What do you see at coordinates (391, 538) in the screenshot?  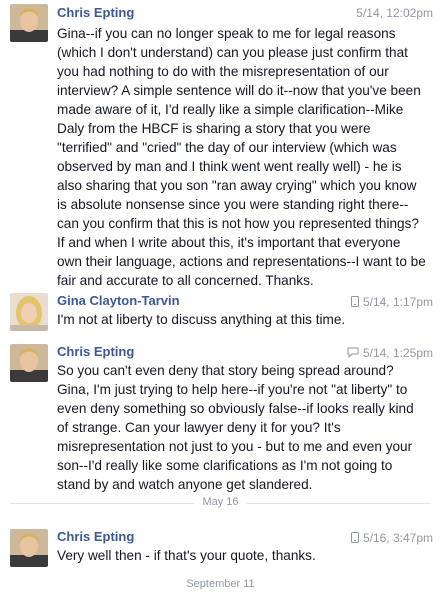 I see `message-timestamp: 5/16, 3:47pm` at bounding box center [391, 538].